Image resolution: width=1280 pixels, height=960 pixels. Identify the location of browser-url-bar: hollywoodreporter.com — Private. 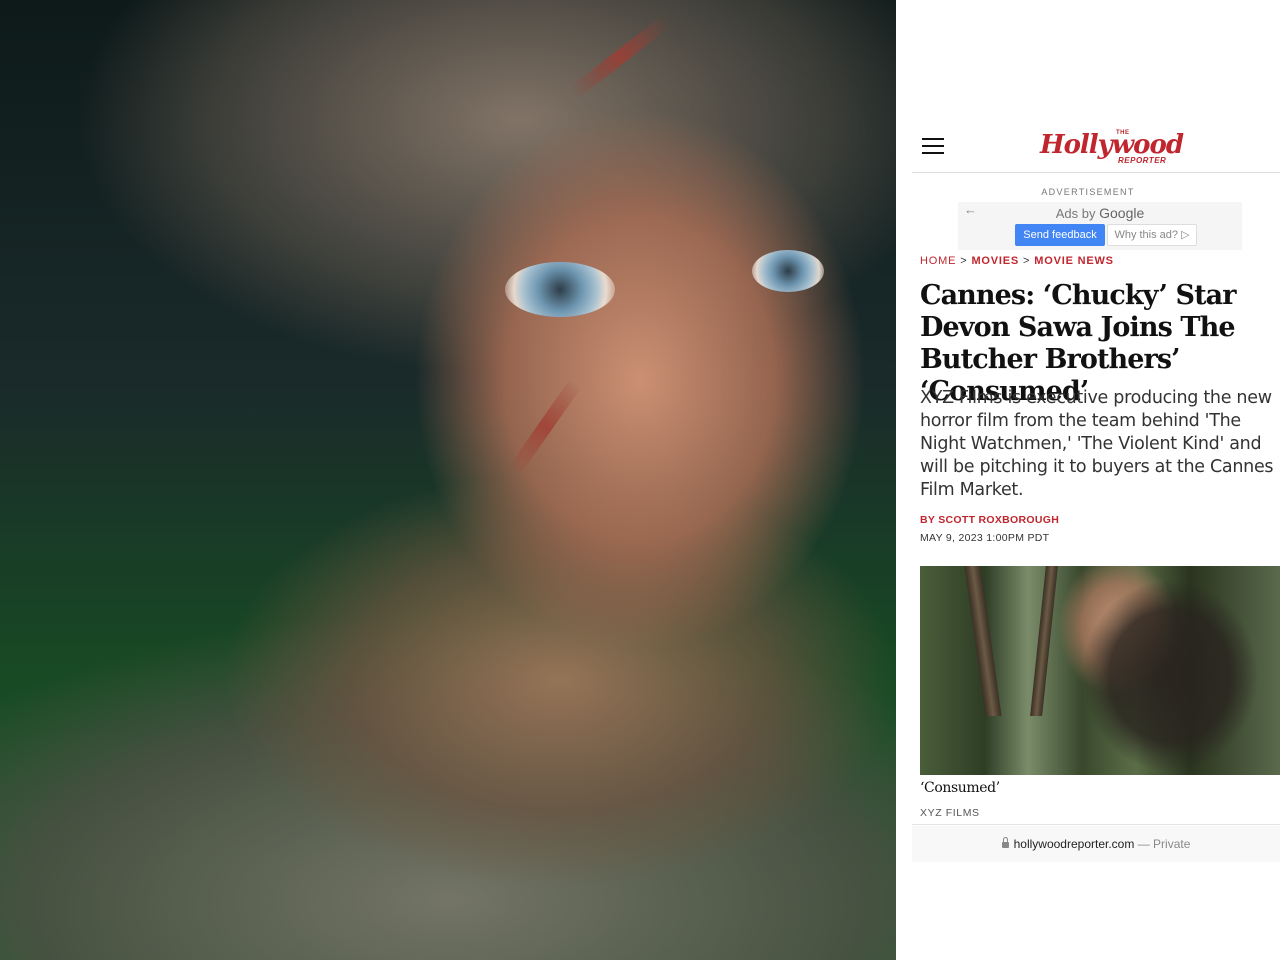
(1096, 844).